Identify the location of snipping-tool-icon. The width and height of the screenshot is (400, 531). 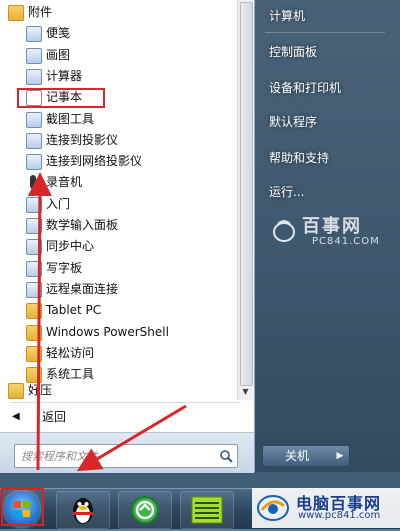
(34, 119).